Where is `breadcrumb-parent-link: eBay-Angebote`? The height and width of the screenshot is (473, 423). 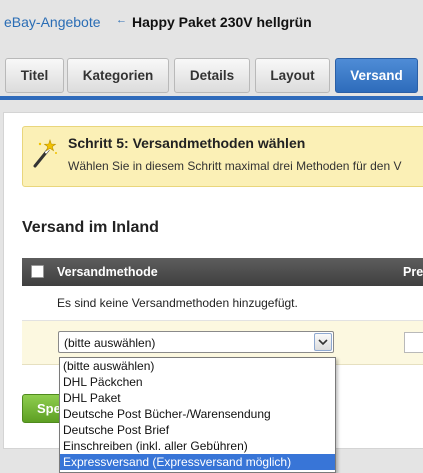 breadcrumb-parent-link: eBay-Angebote is located at coordinates (52, 22).